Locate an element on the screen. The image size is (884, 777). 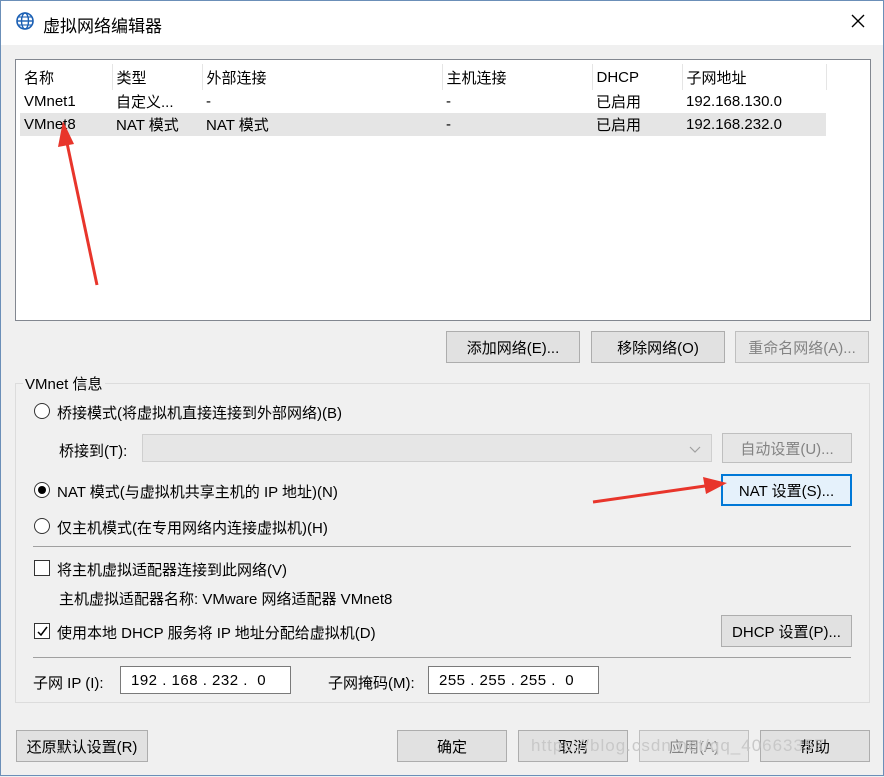
close-icon is located at coordinates (858, 21).